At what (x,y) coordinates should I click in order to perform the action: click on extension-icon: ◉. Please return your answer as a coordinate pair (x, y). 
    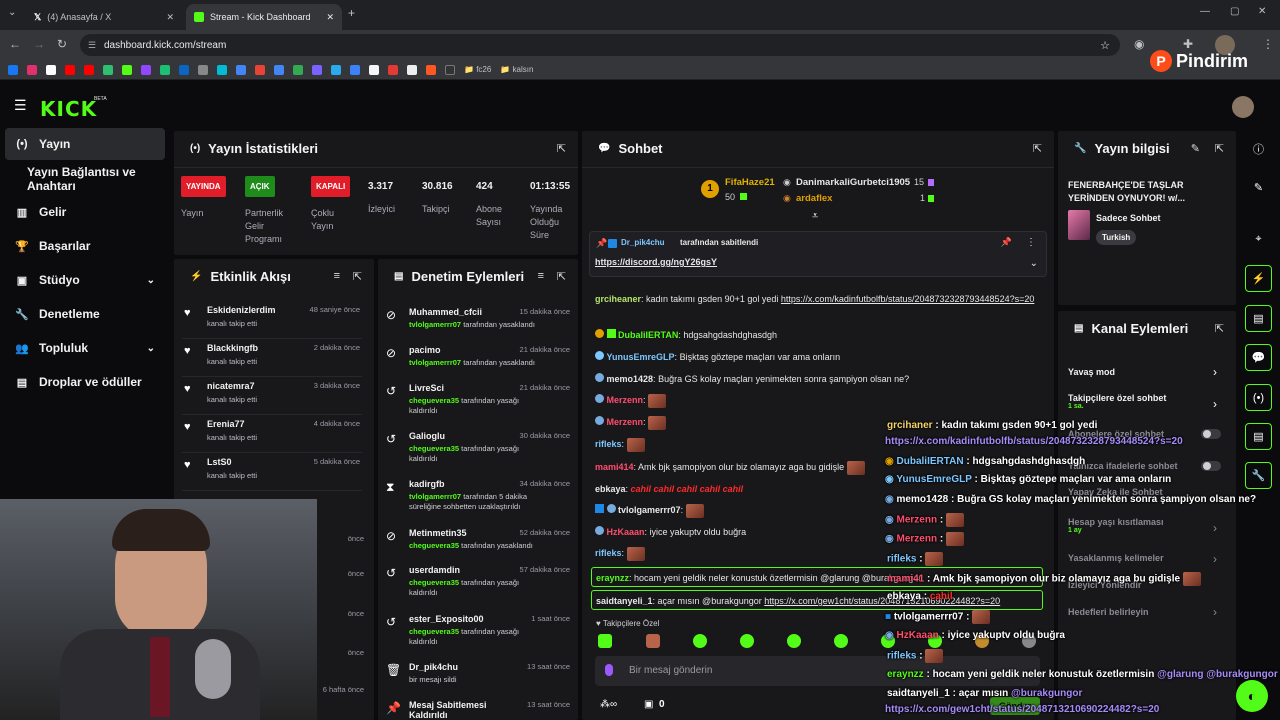
    Looking at the image, I should click on (1139, 44).